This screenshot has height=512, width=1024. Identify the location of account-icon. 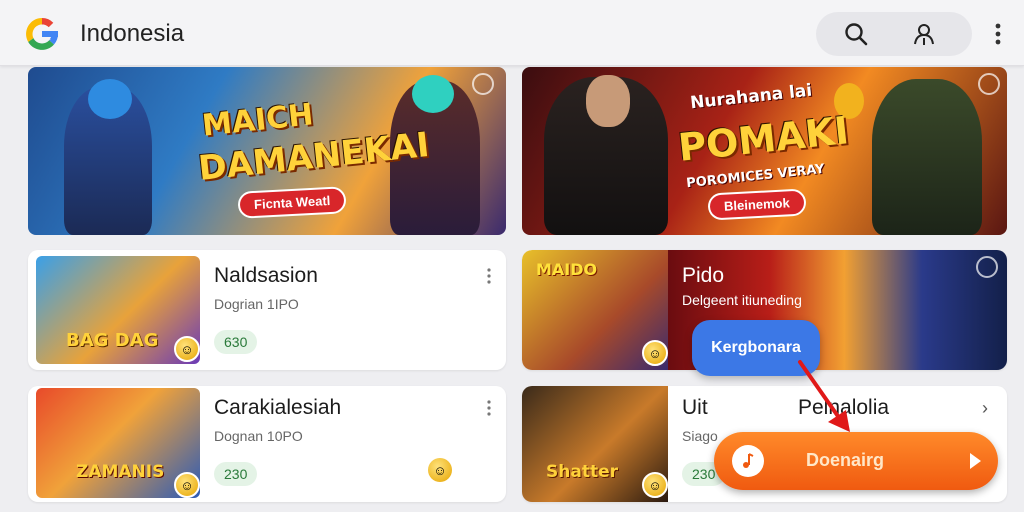
(924, 34).